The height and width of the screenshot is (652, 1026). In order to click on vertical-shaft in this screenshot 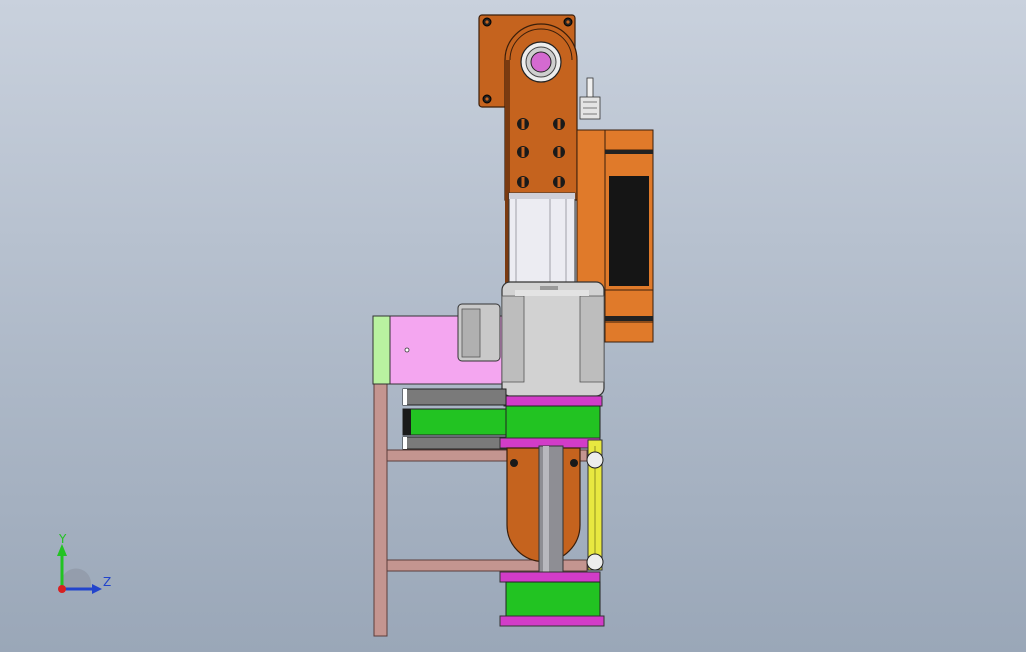, I will do `click(551, 509)`.